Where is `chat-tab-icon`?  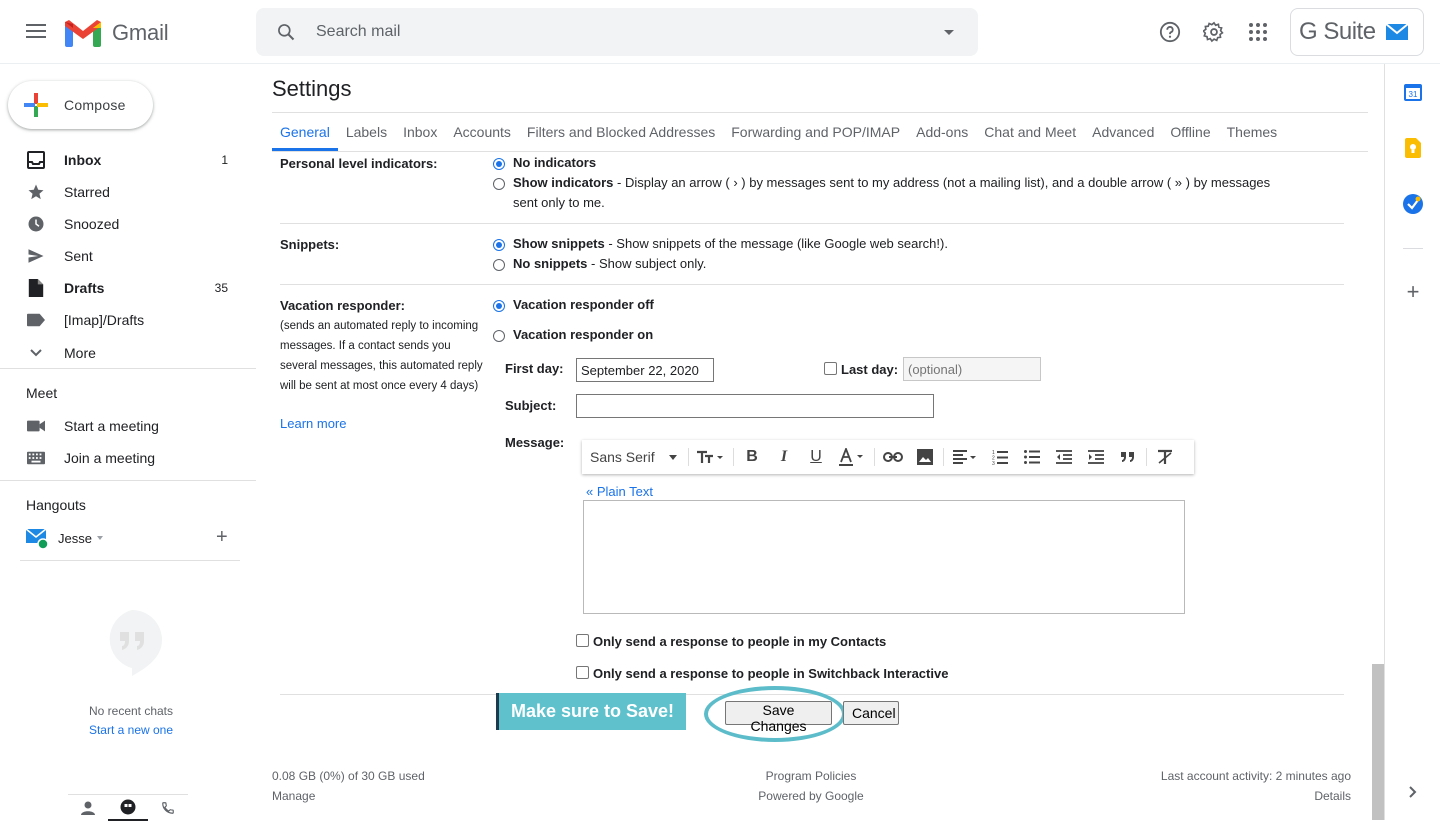 chat-tab-icon is located at coordinates (128, 808).